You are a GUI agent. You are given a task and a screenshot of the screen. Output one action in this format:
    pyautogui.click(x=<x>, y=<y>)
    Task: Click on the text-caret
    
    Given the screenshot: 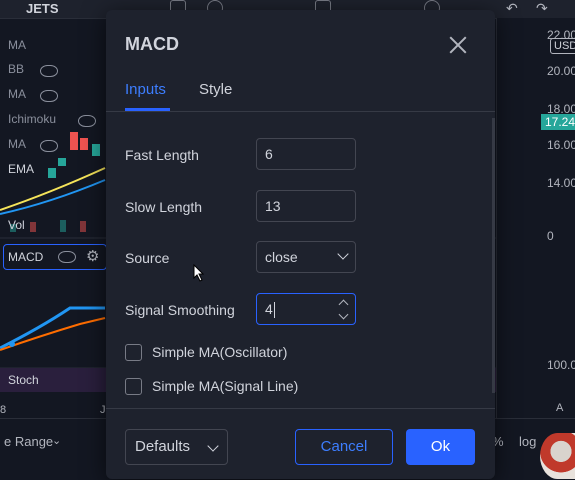 What is the action you would take?
    pyautogui.click(x=274, y=310)
    